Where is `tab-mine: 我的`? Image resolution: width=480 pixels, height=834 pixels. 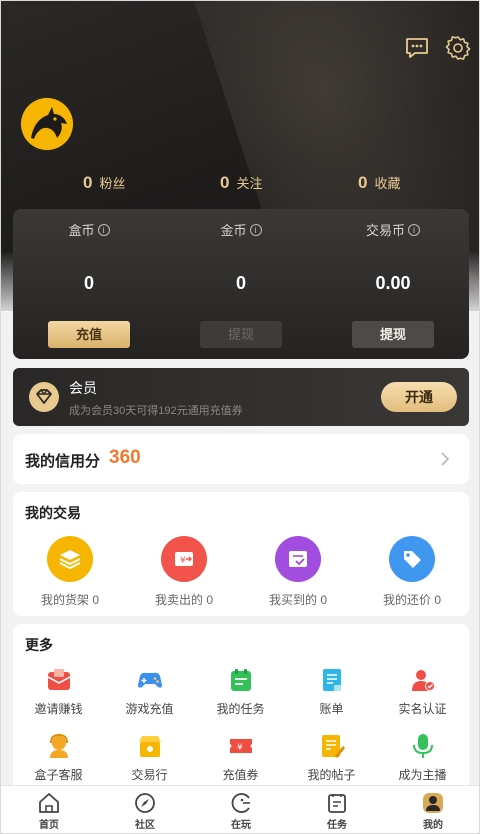
tab-mine: 我的 is located at coordinates (432, 811).